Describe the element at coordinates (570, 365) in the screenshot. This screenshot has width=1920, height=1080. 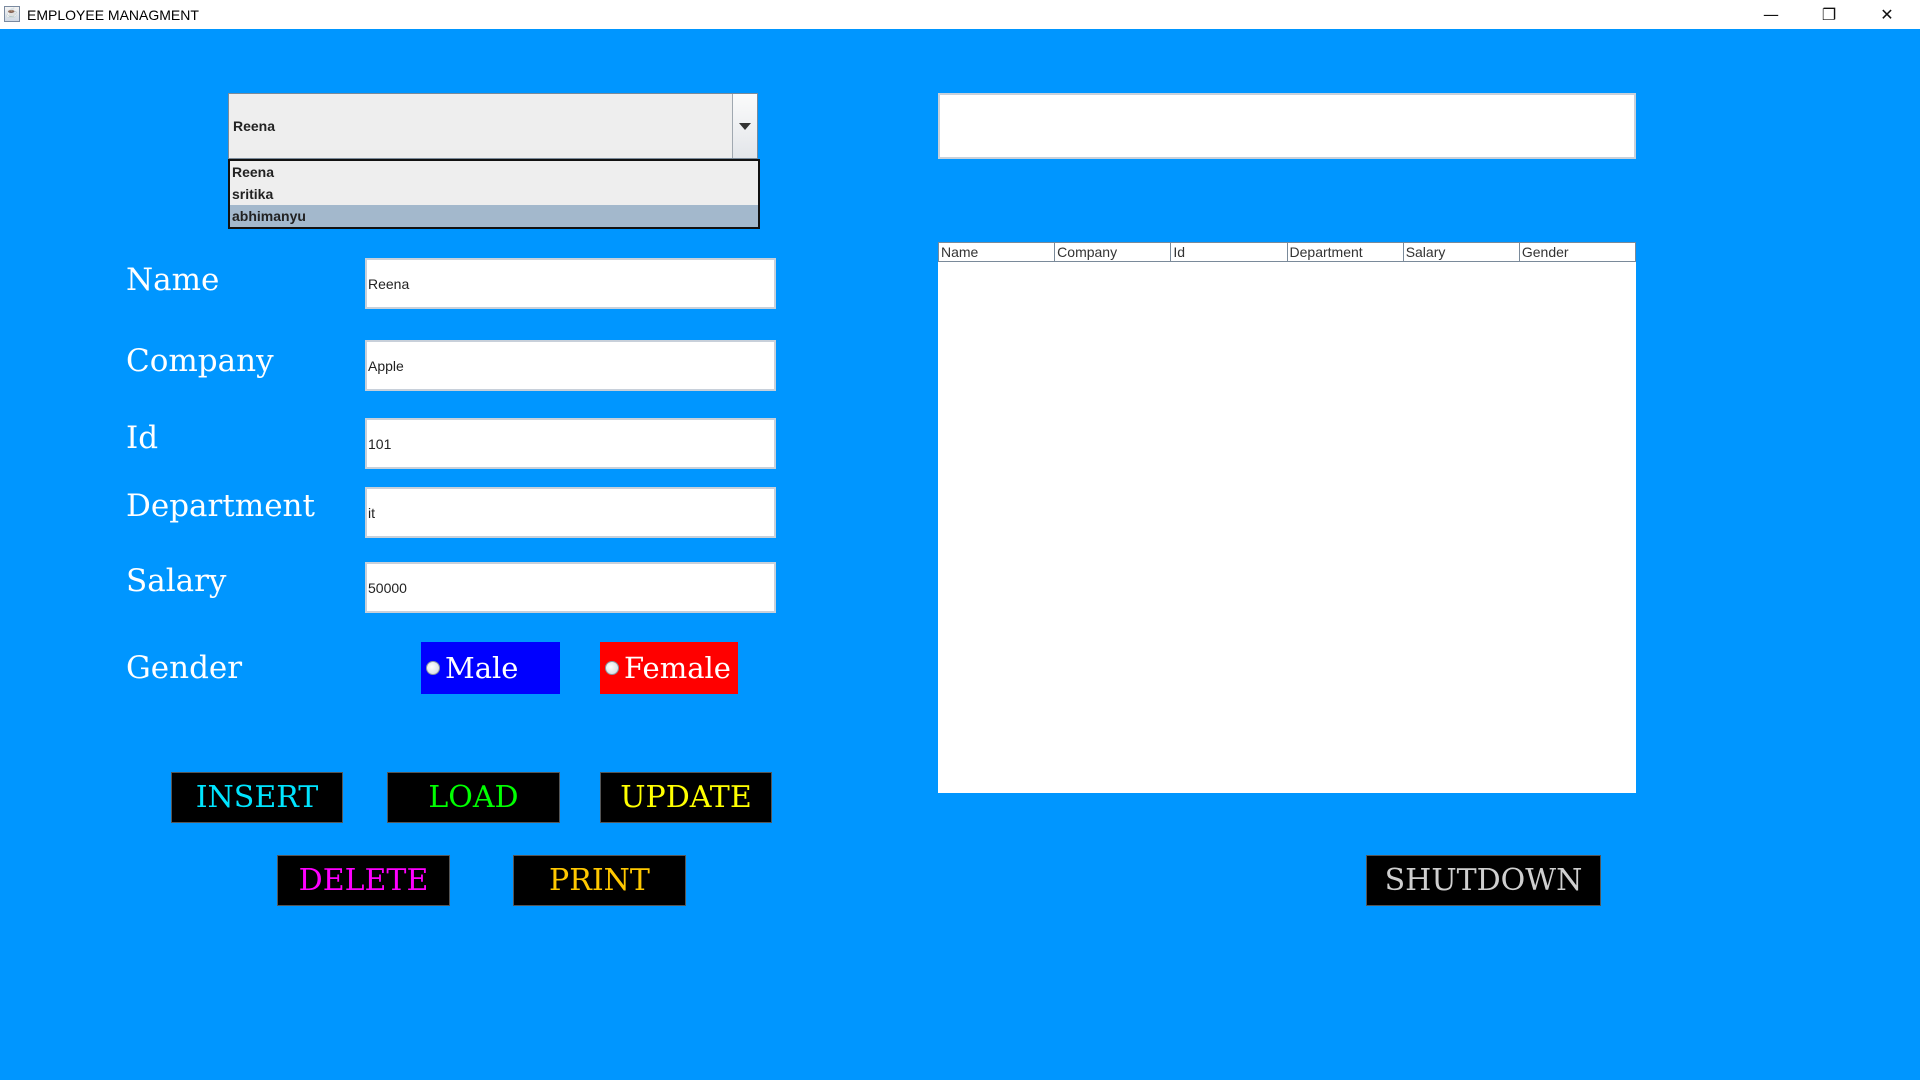
I see `company-field` at that location.